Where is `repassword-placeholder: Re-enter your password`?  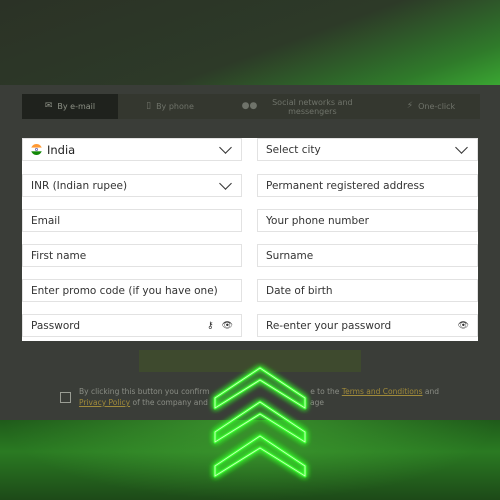
repassword-placeholder: Re-enter your password is located at coordinates (329, 325).